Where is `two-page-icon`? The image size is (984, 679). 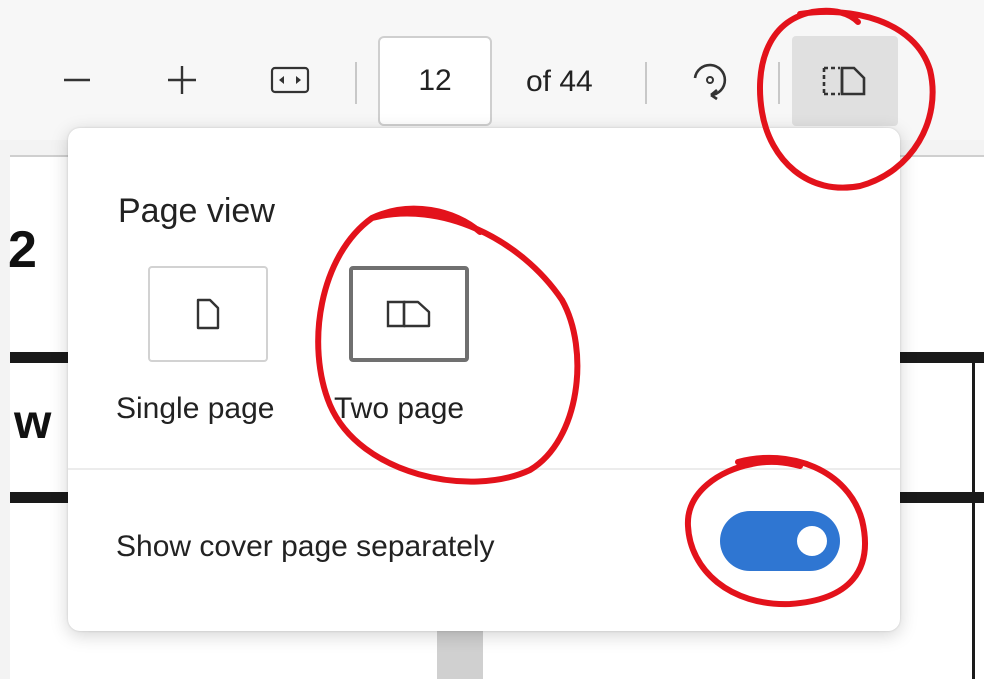 two-page-icon is located at coordinates (408, 314).